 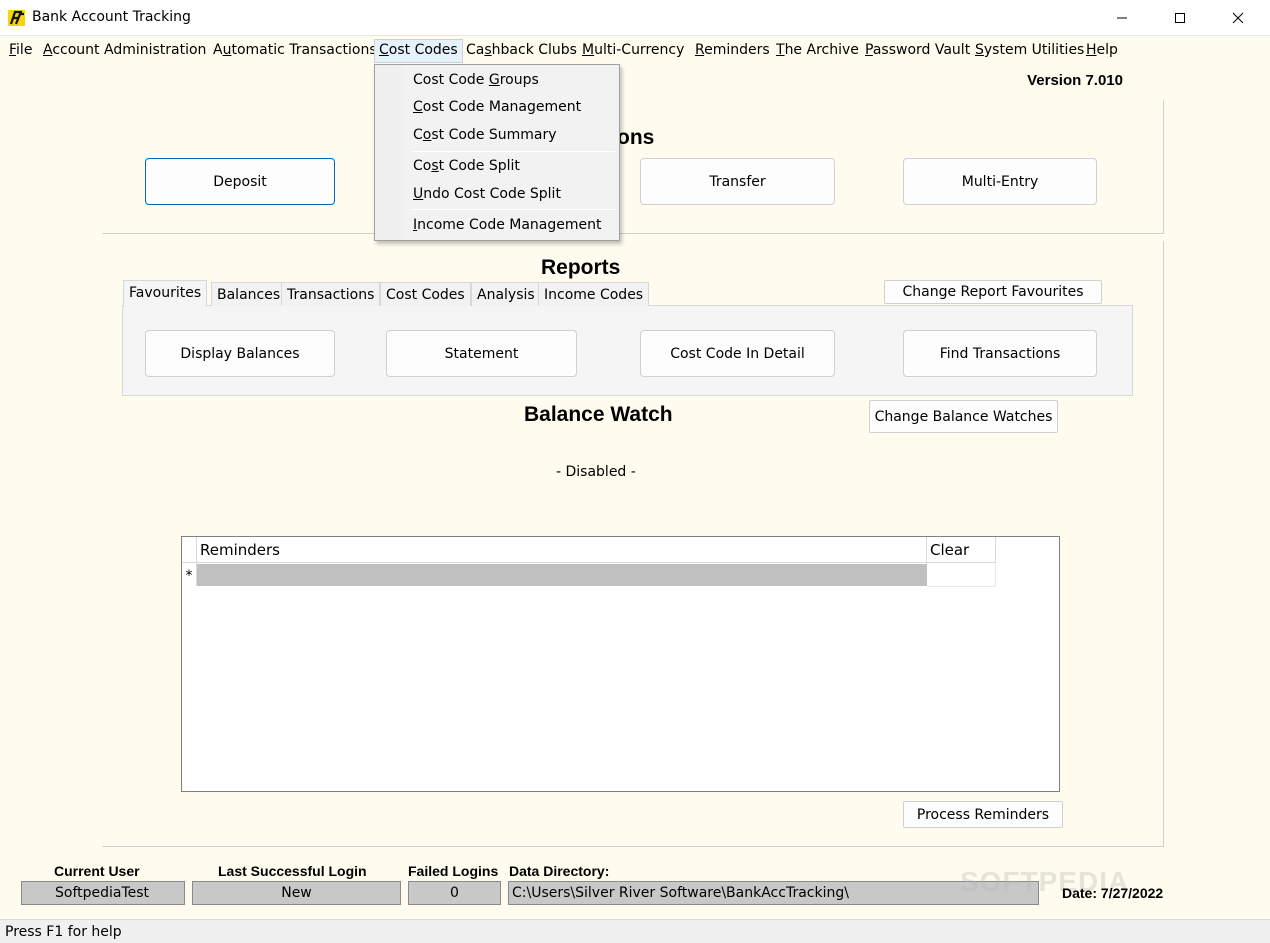 I want to click on data-directory-label: Data Directory:, so click(x=559, y=871).